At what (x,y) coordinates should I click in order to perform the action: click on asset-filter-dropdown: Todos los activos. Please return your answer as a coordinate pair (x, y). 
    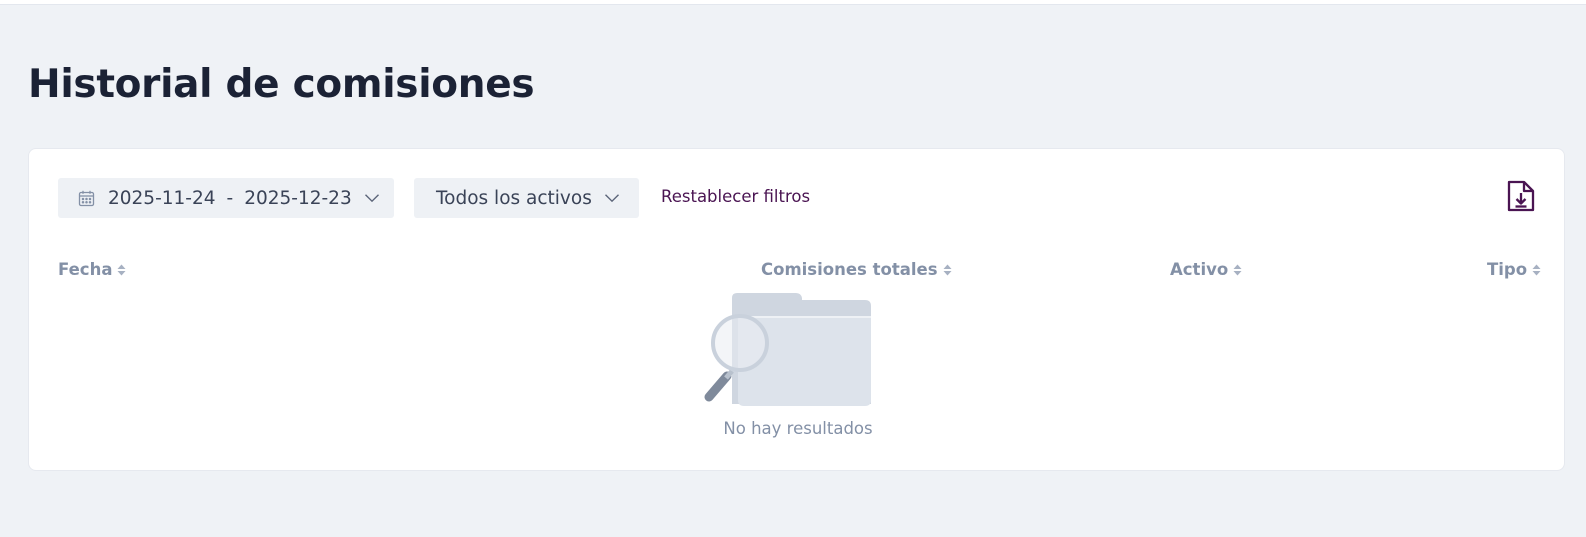
    Looking at the image, I should click on (526, 198).